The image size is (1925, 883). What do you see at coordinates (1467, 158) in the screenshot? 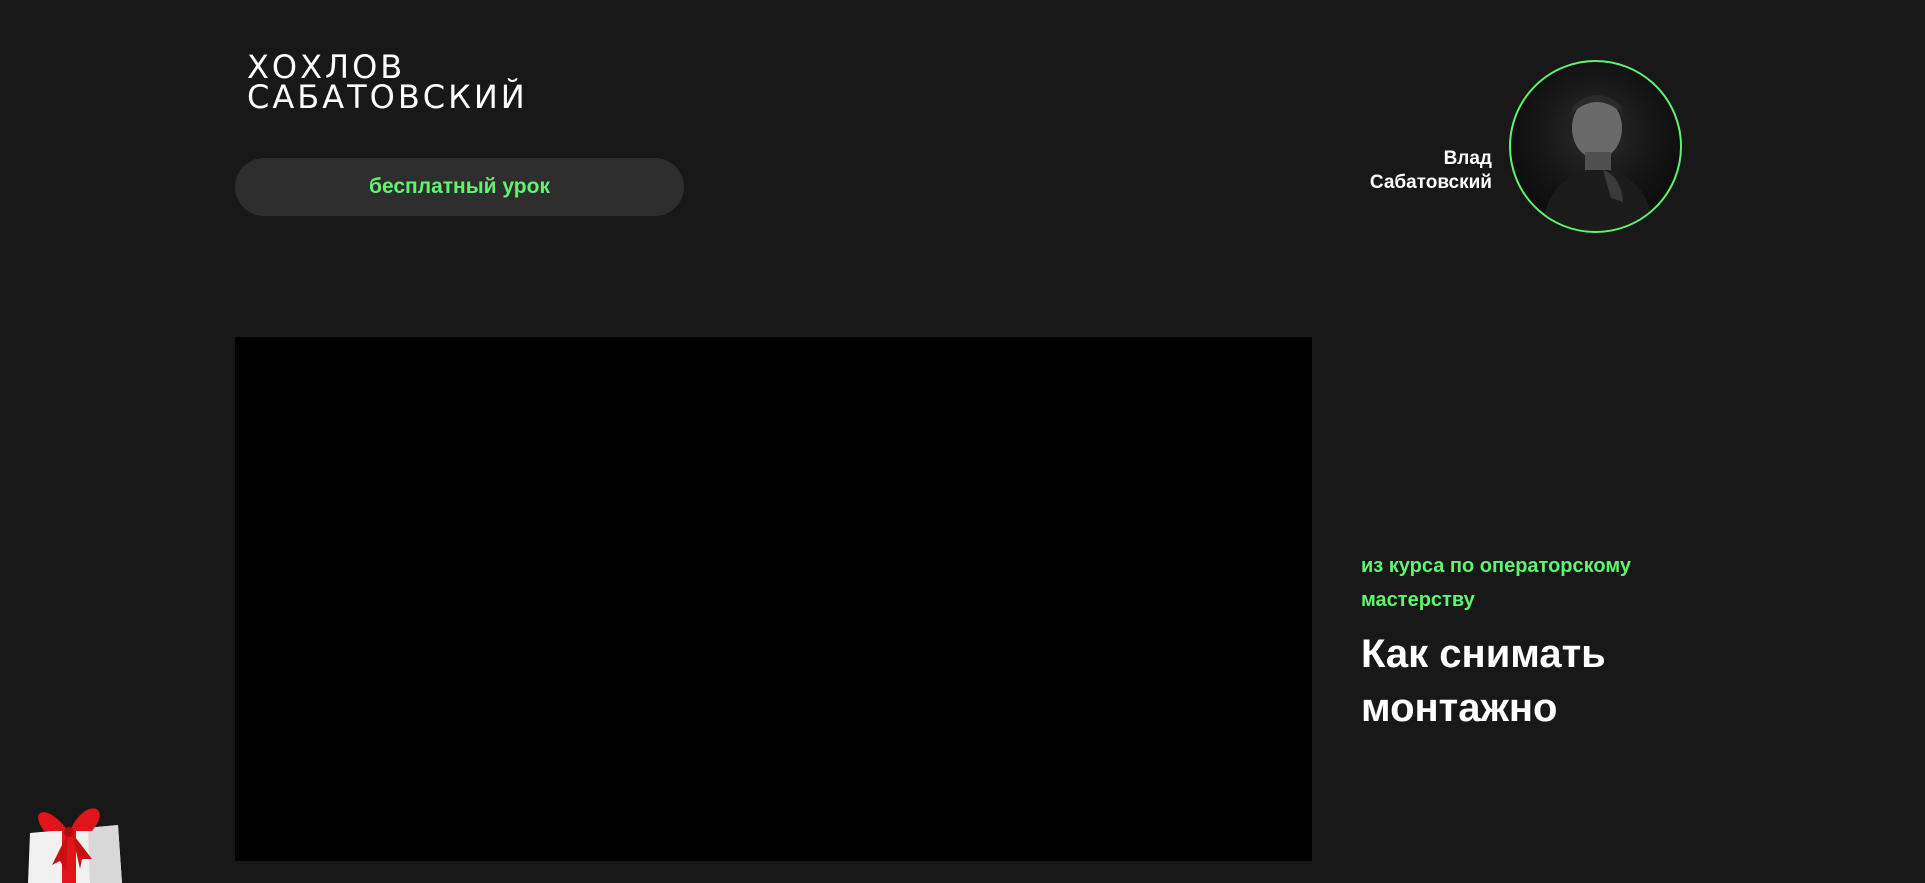
I see `author-first-name: Влад` at bounding box center [1467, 158].